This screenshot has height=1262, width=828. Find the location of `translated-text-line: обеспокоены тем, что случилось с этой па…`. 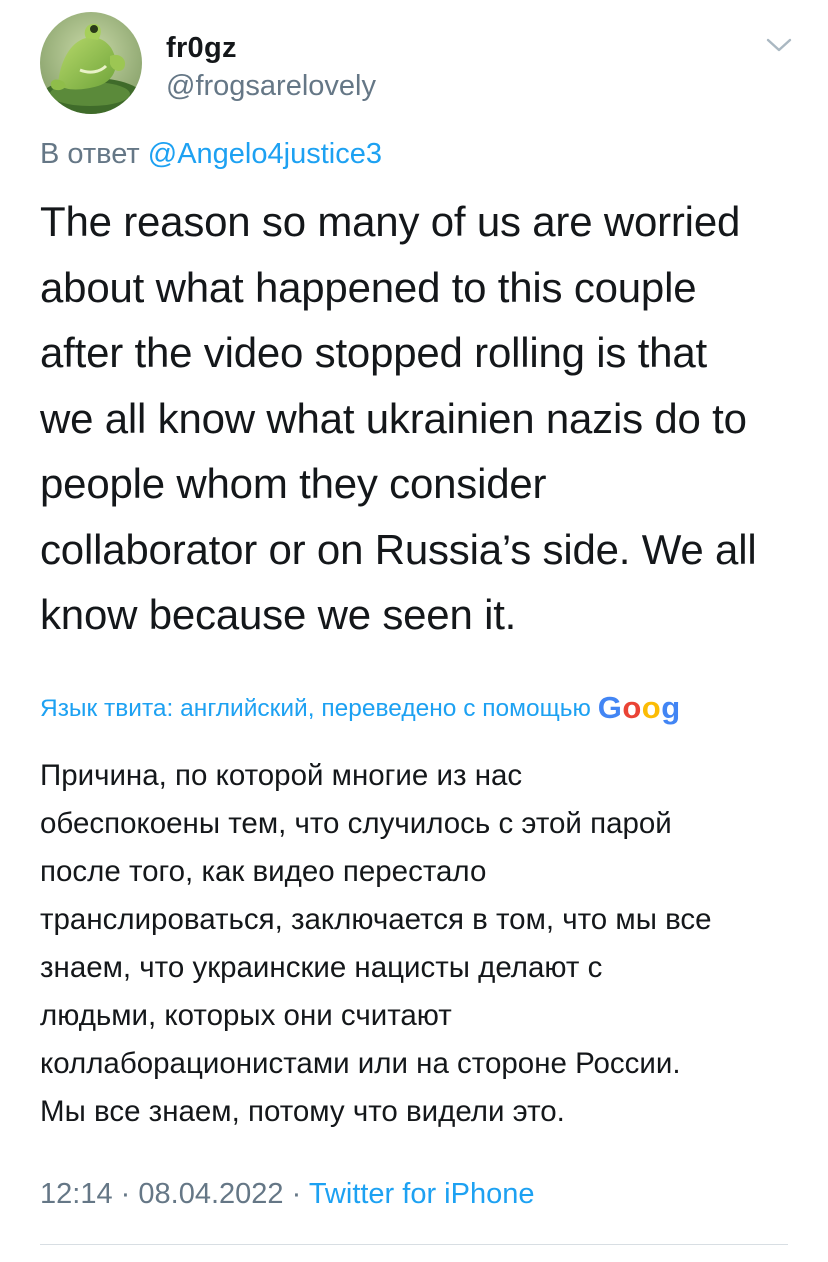

translated-text-line: обеспокоены тем, что случилось с этой па… is located at coordinates (356, 823).